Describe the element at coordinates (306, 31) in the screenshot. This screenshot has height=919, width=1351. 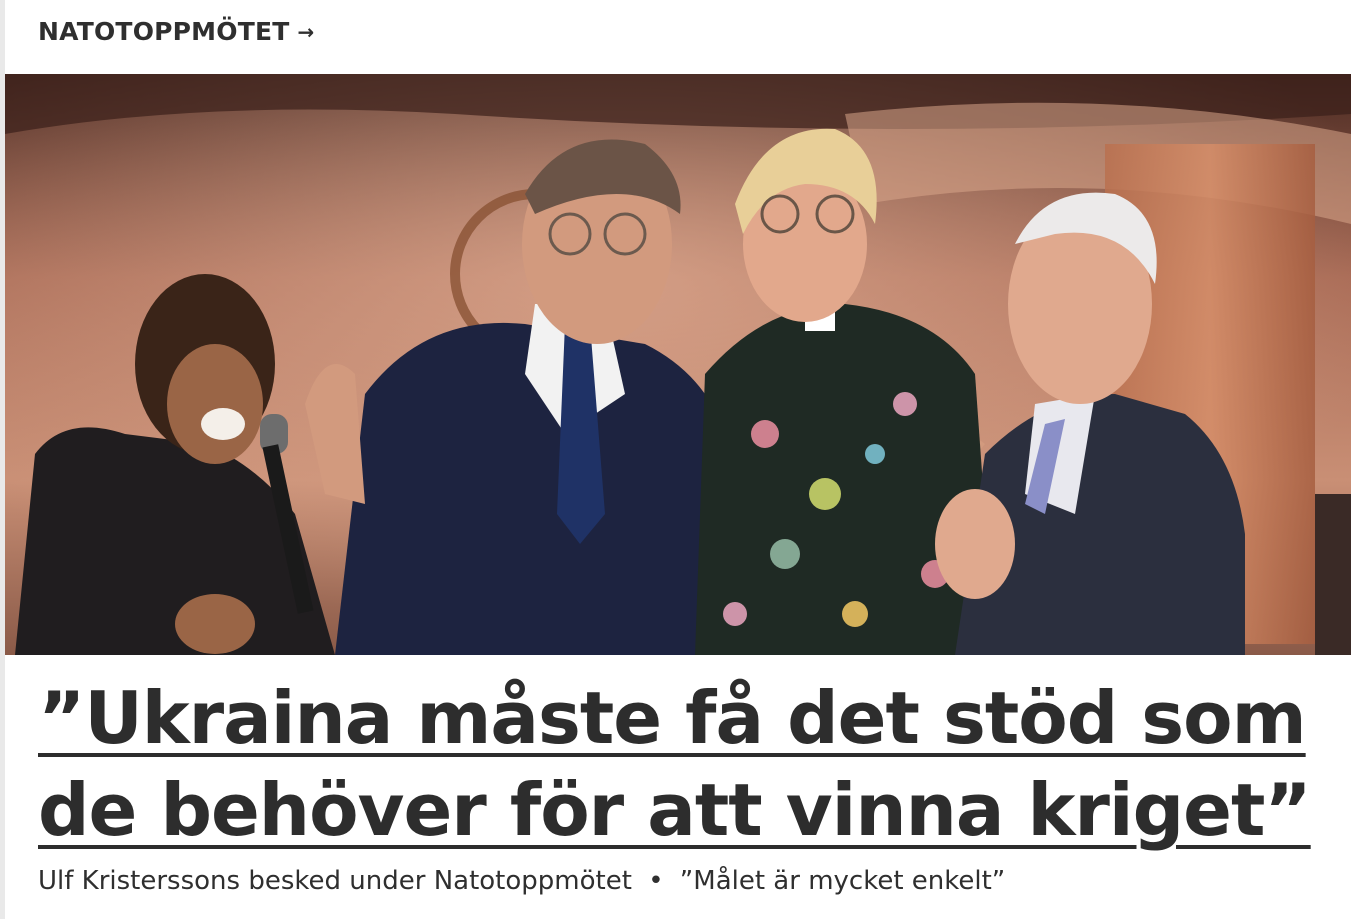
I see `arrow-right-icon: →` at that location.